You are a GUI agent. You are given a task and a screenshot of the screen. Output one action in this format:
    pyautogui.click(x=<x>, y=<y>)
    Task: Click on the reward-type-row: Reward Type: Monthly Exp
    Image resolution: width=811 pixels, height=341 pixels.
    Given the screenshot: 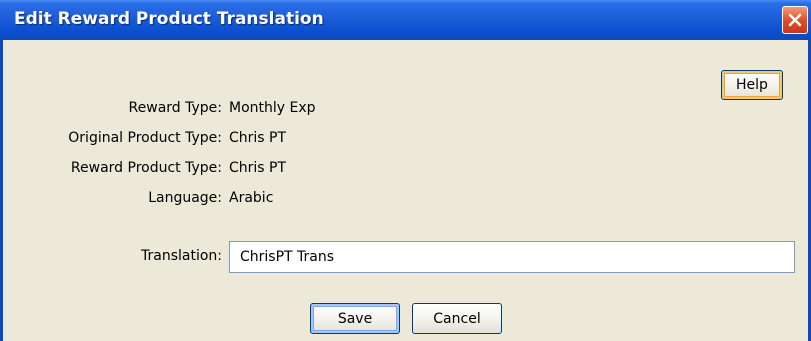 What is the action you would take?
    pyautogui.click(x=405, y=110)
    